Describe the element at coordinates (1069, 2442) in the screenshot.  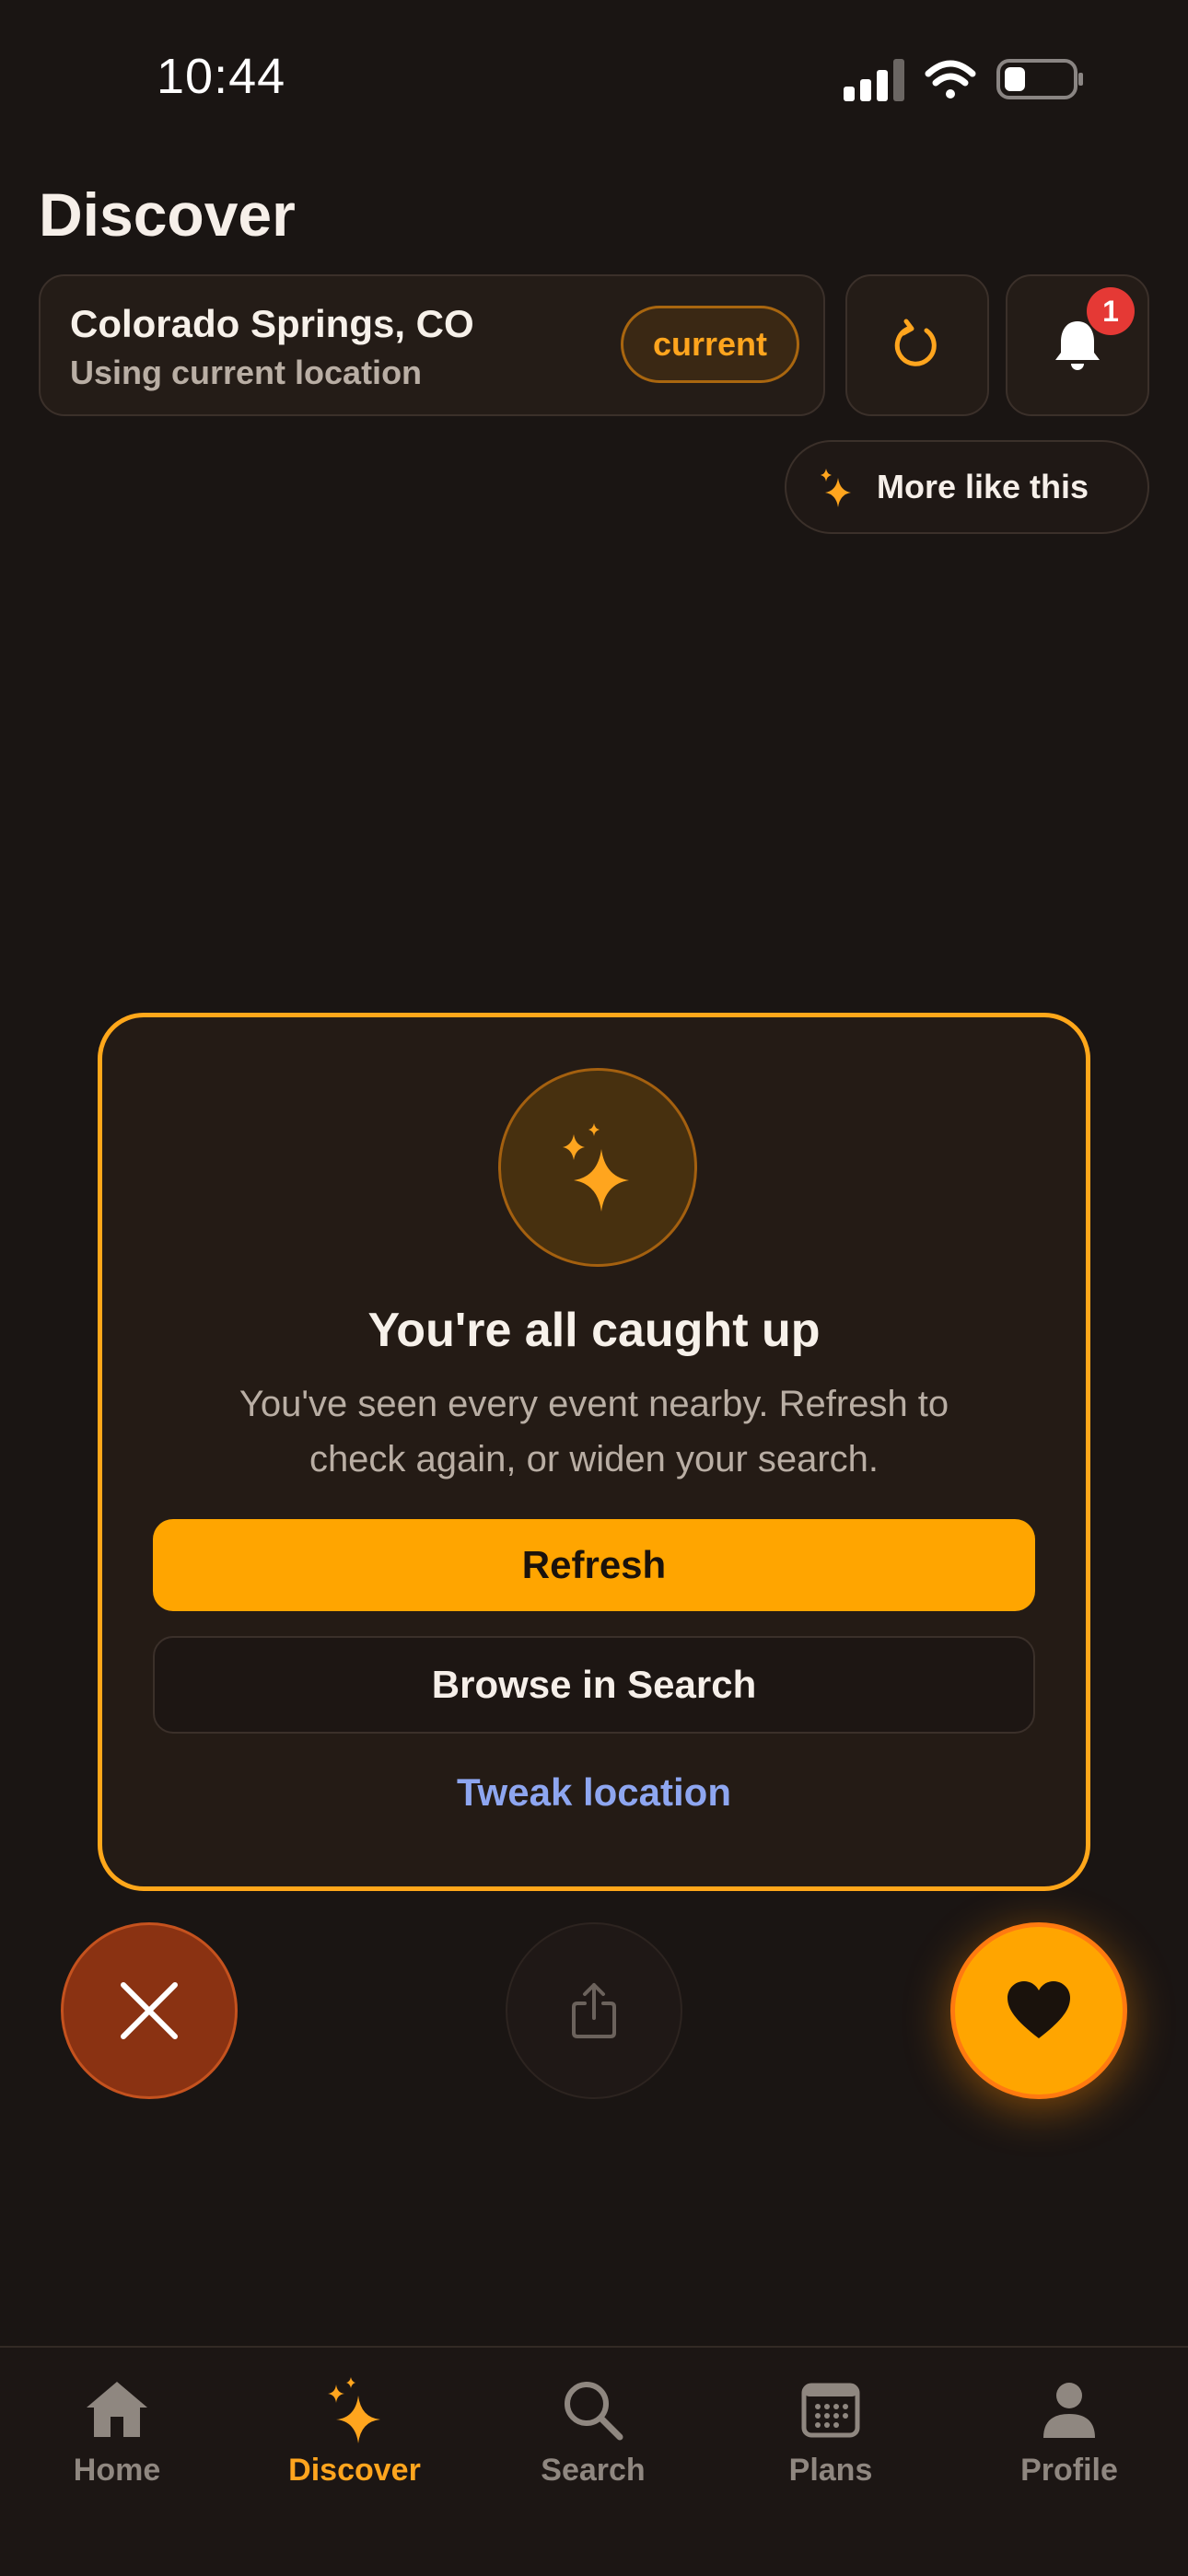
I see `tab-profile: Profile` at that location.